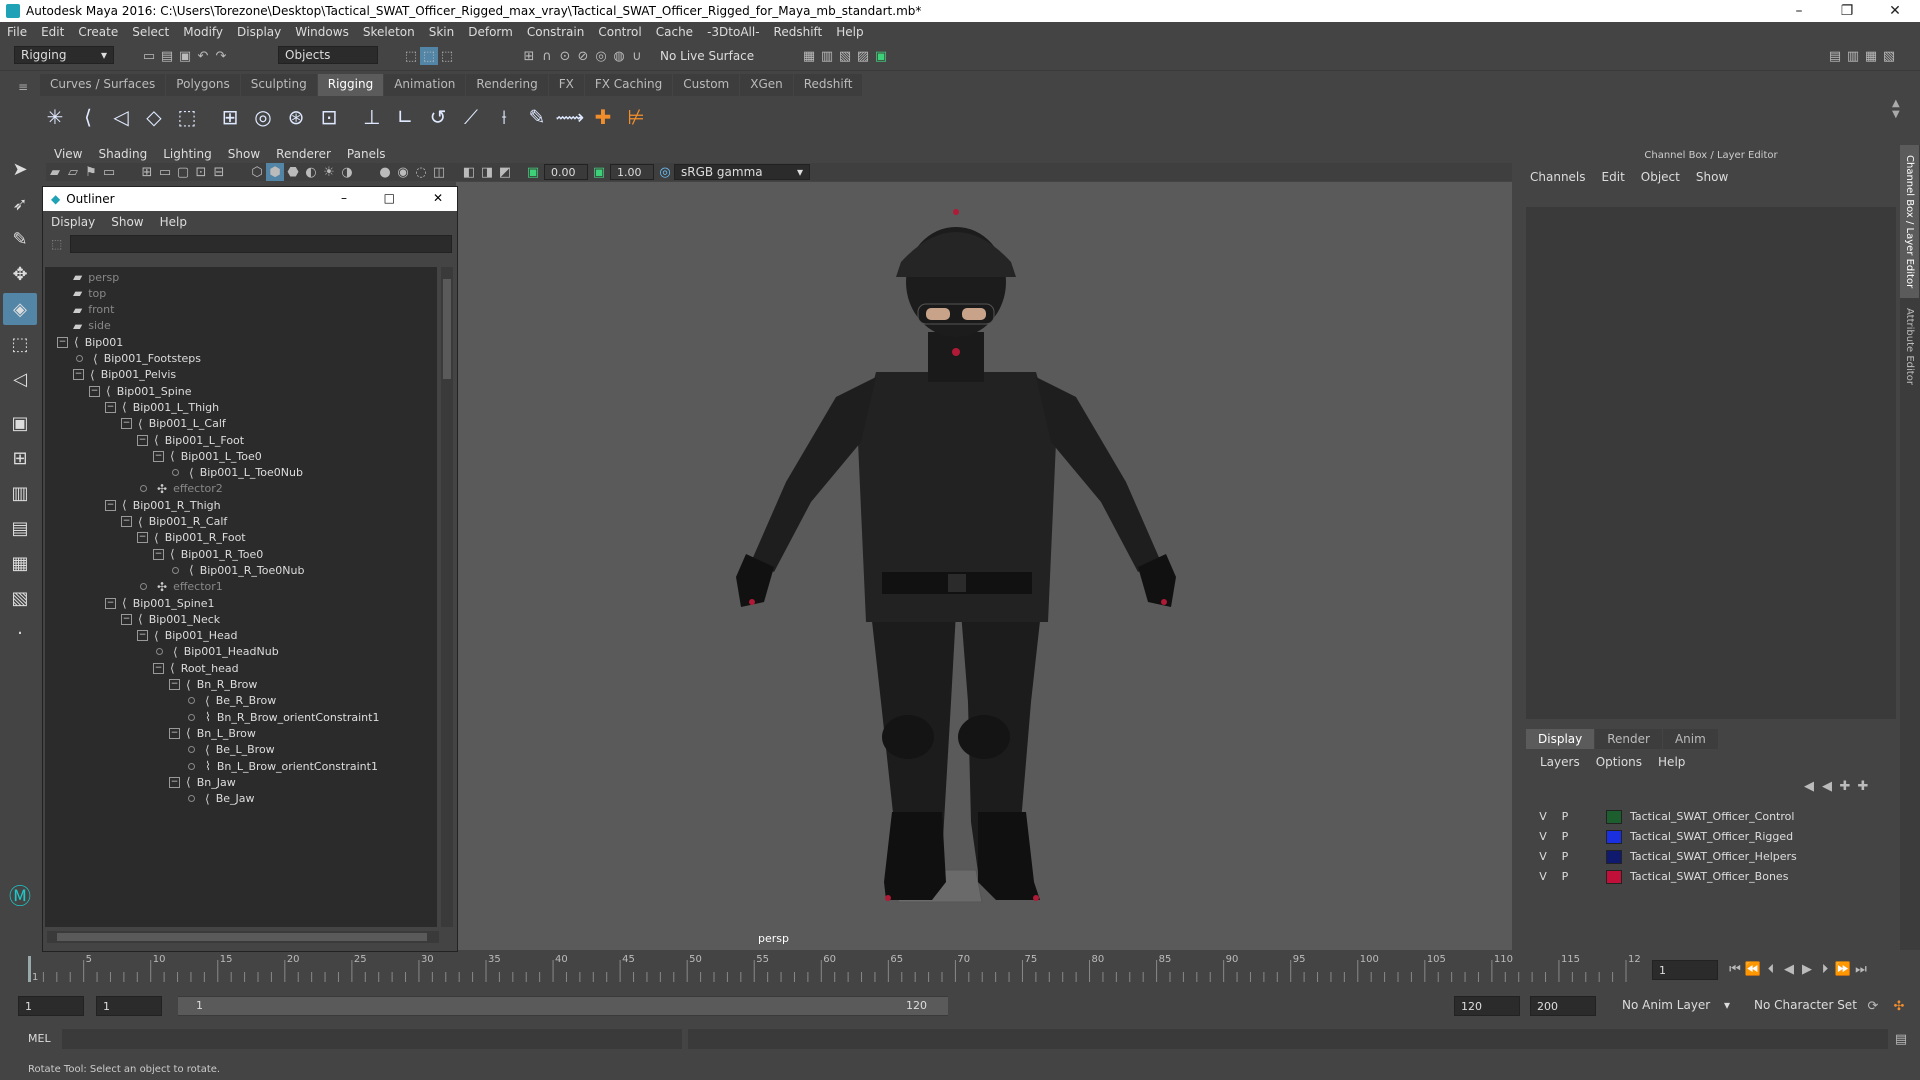 Image resolution: width=1920 pixels, height=1080 pixels. Describe the element at coordinates (73, 172) in the screenshot. I see `camera-attributes-icon: ▱` at that location.